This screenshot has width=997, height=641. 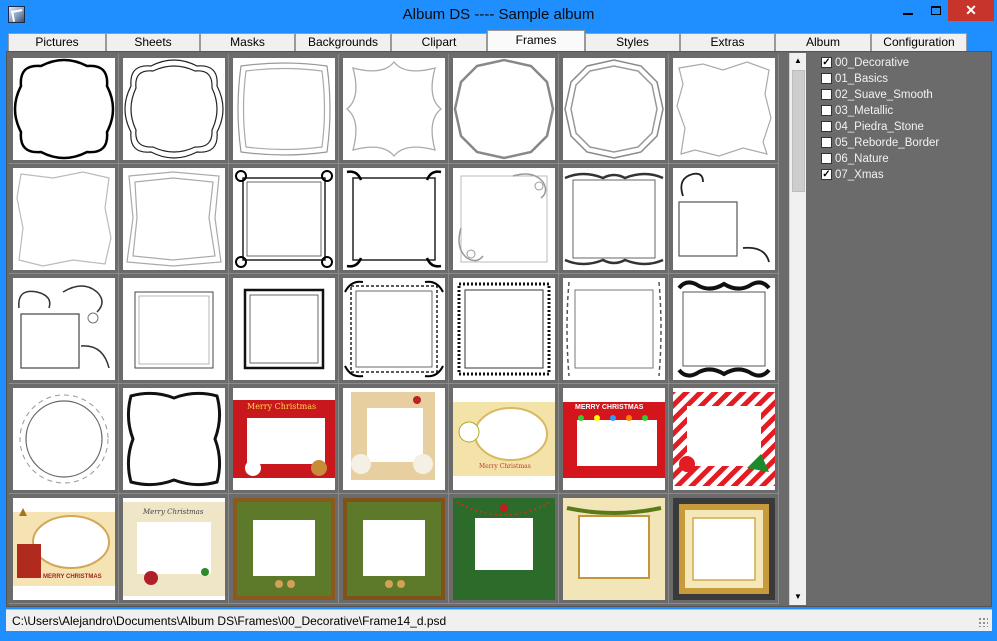 What do you see at coordinates (798, 131) in the screenshot?
I see `scroll-thumb` at bounding box center [798, 131].